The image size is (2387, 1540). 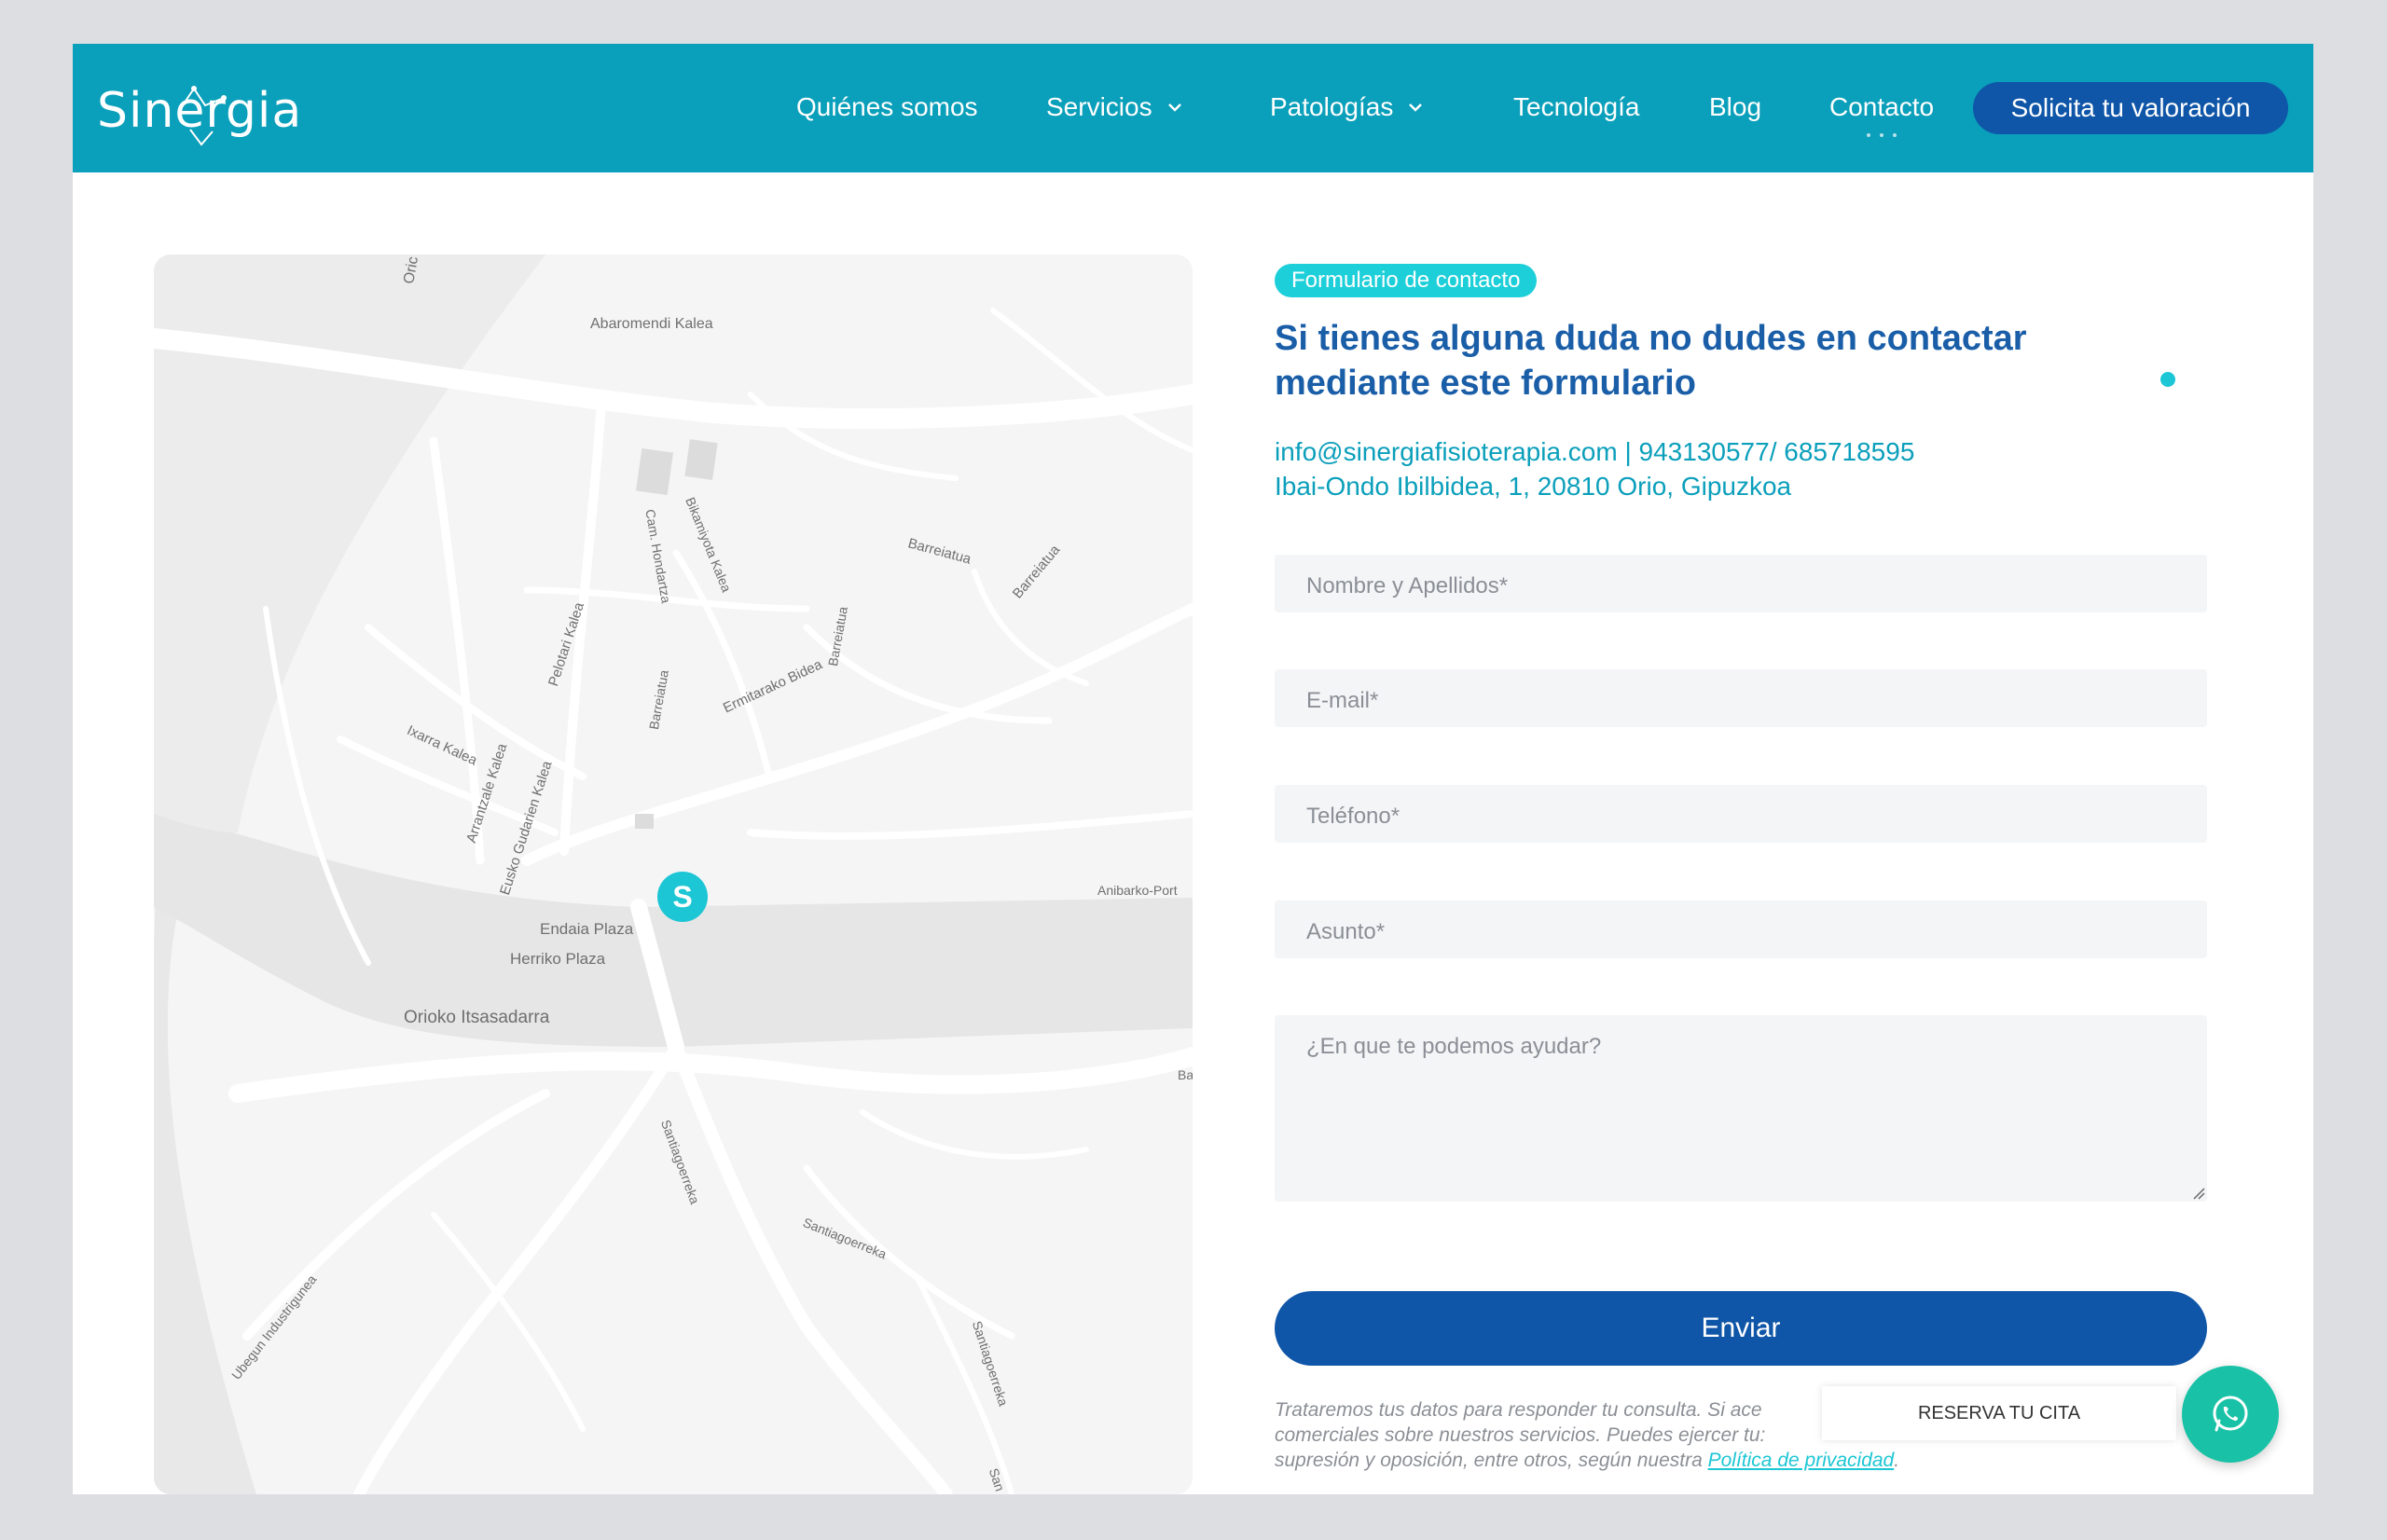 What do you see at coordinates (2167, 379) in the screenshot?
I see `decorative-dot` at bounding box center [2167, 379].